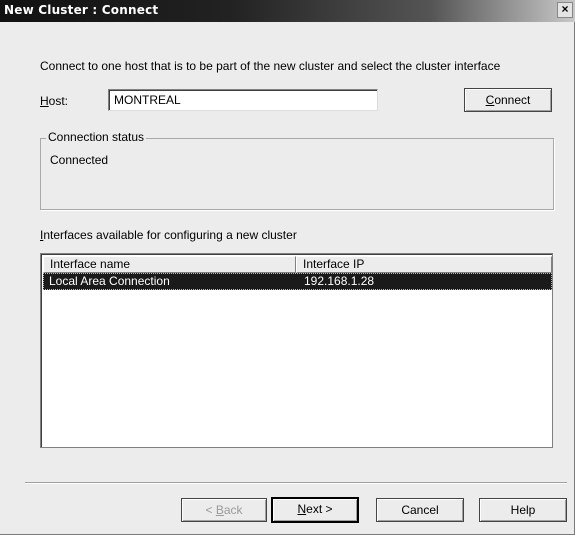  I want to click on connection-status-legend: Connection status, so click(96, 137).